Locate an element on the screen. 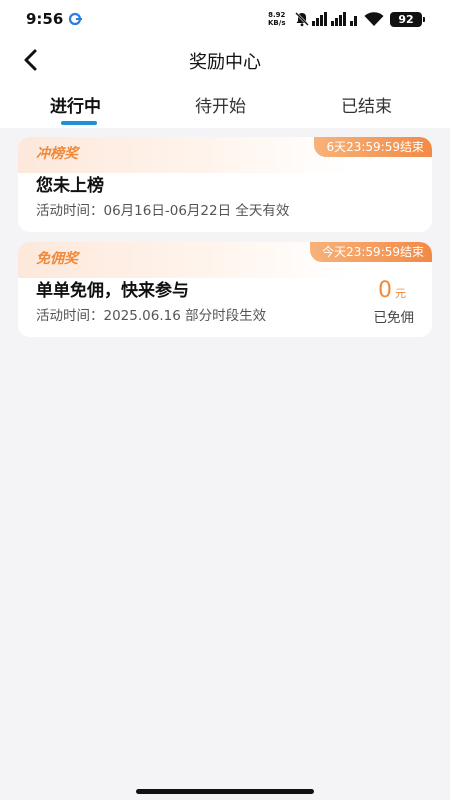 This screenshot has width=450, height=800. reward-label: 已免佣 is located at coordinates (394, 318).